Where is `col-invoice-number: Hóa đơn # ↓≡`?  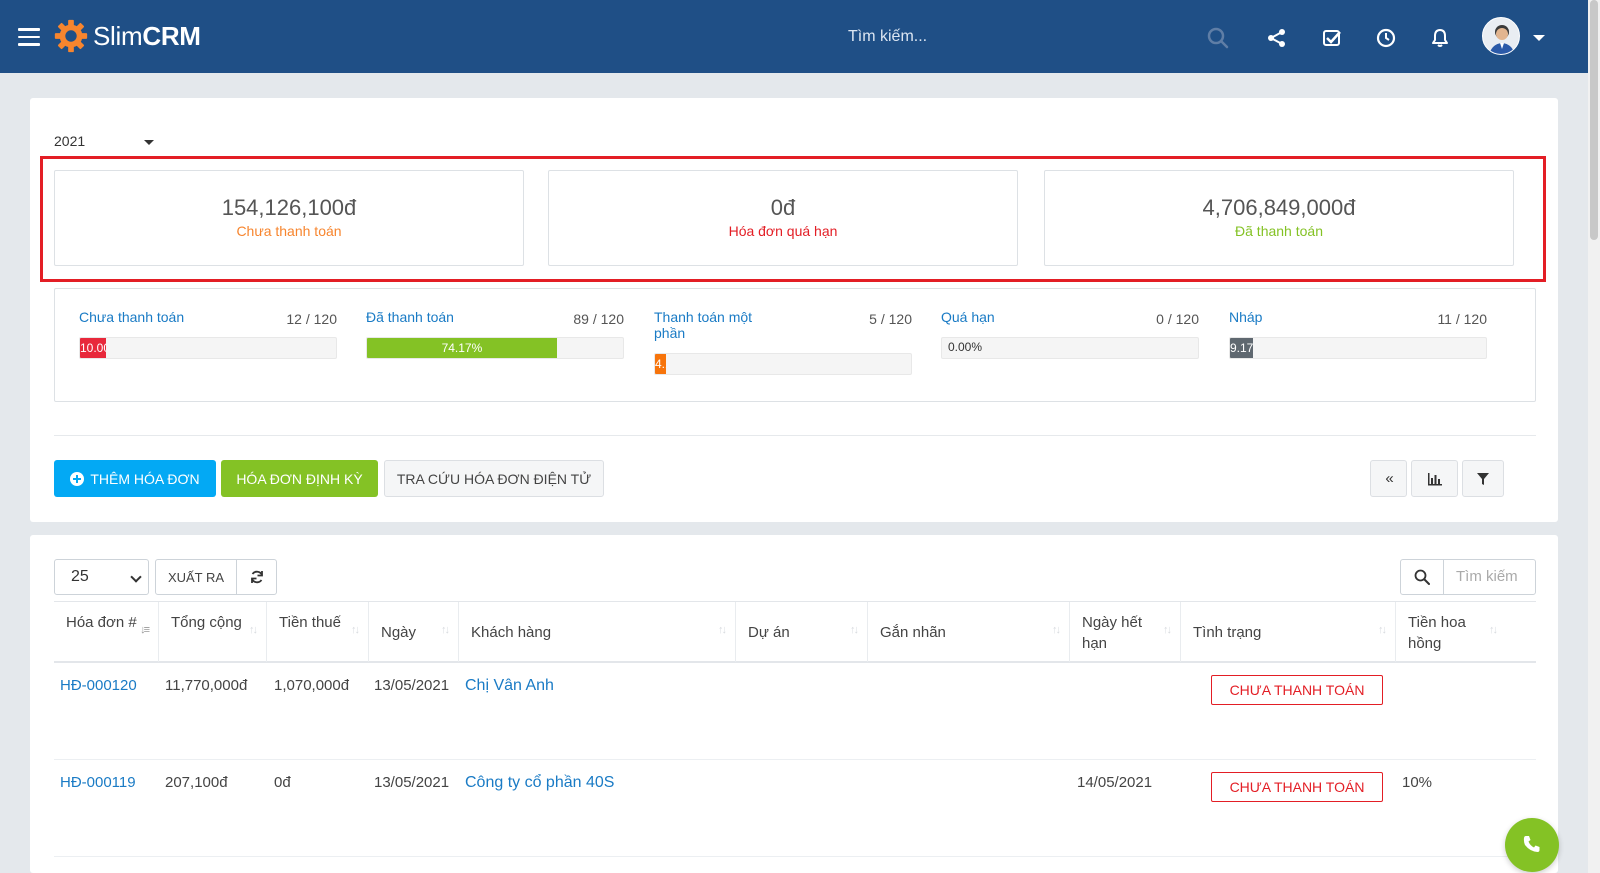
col-invoice-number: Hóa đơn # ↓≡ is located at coordinates (106, 632).